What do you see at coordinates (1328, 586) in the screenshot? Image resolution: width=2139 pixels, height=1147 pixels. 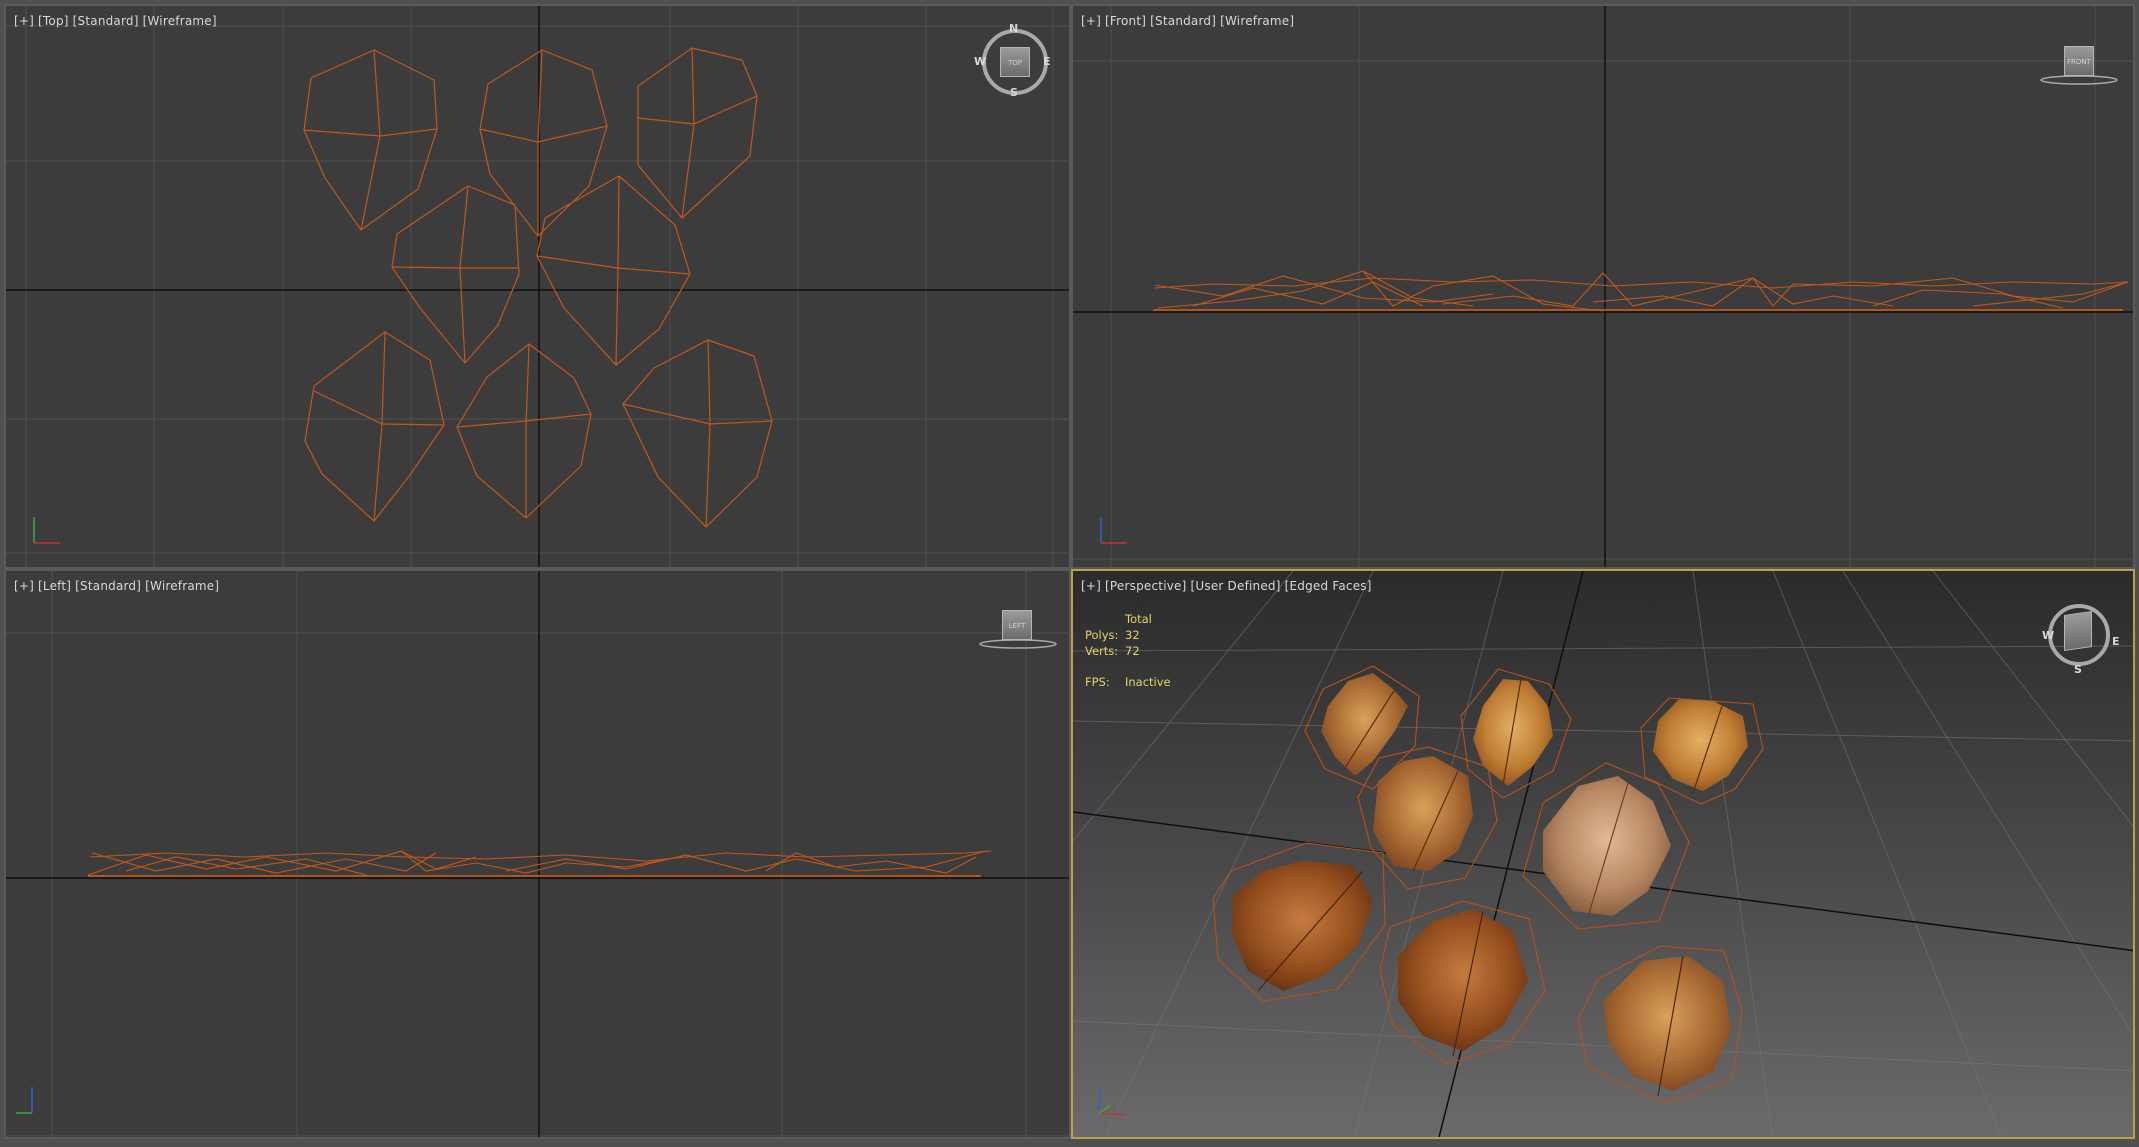 I see `viewport-shading-menu: [Edged Faces]` at bounding box center [1328, 586].